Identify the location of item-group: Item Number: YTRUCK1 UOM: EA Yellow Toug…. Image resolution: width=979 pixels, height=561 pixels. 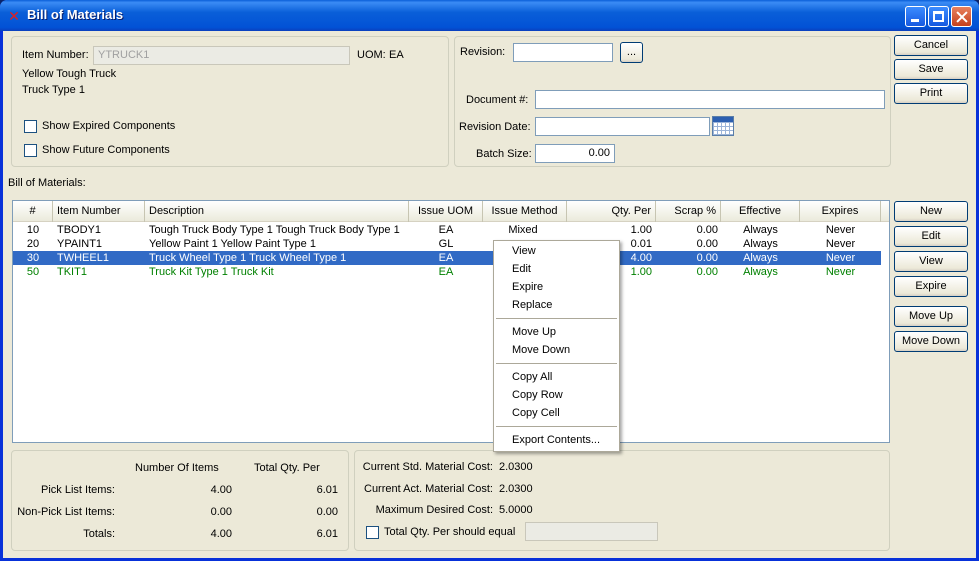
(230, 101).